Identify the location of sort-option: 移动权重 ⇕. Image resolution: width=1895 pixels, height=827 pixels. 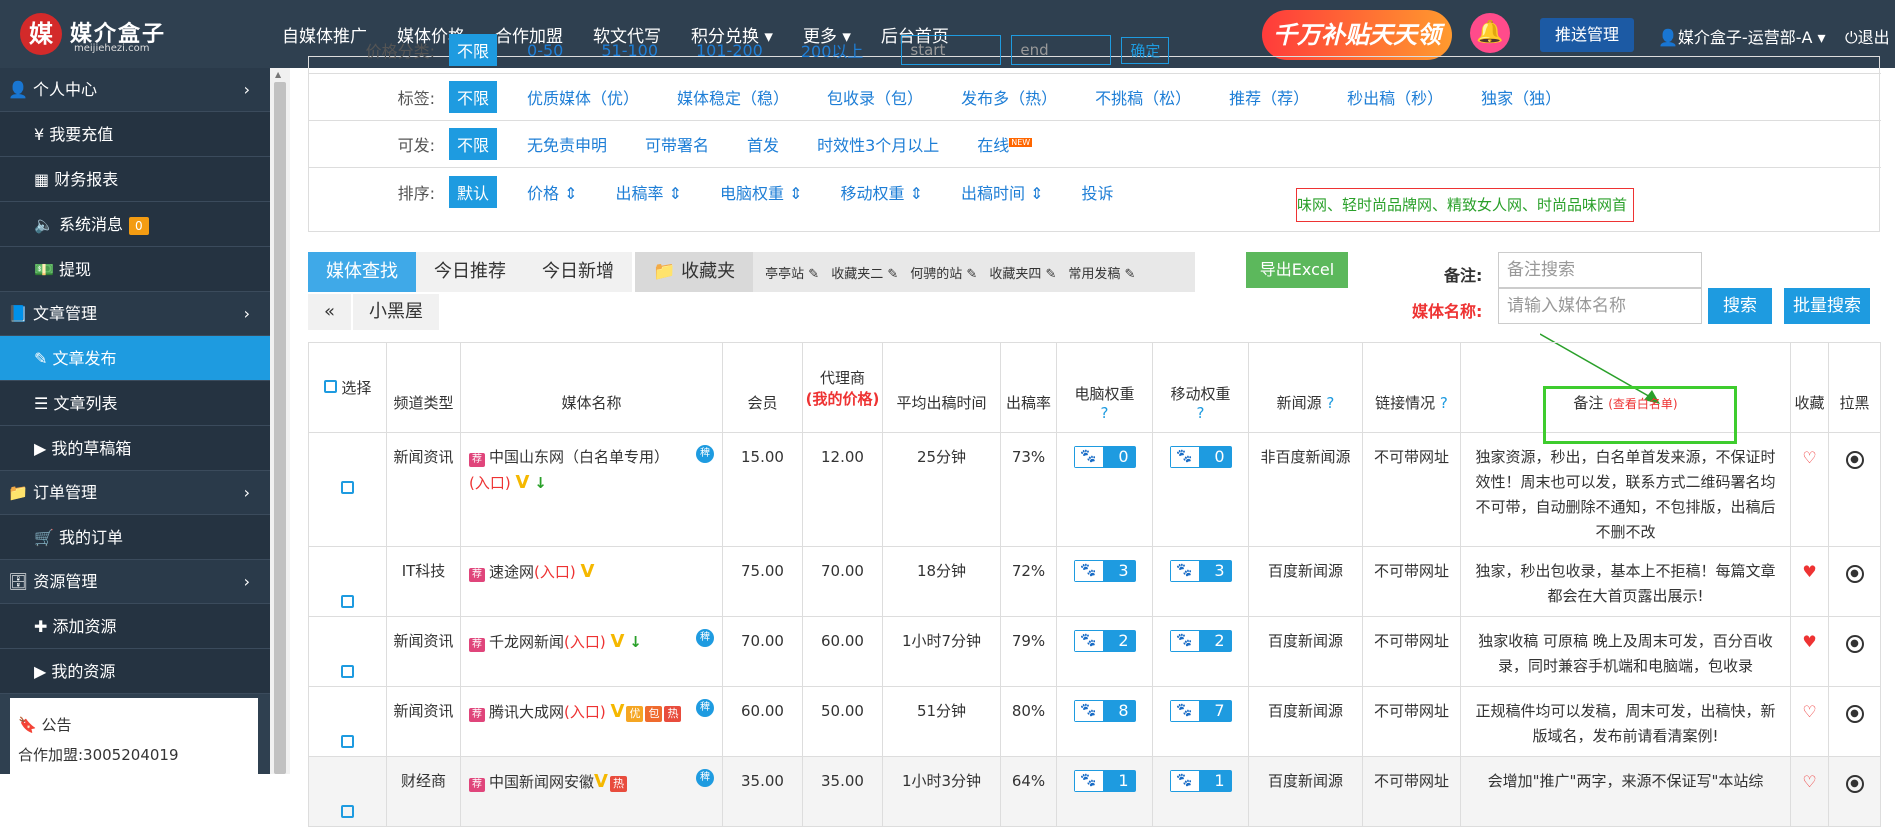
(882, 192).